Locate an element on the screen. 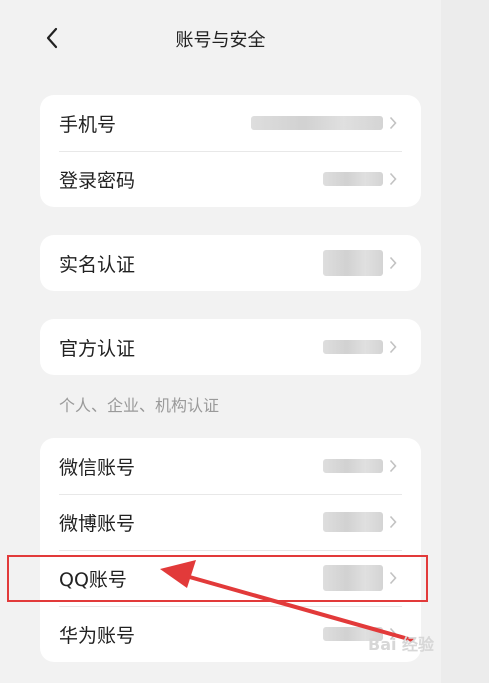  row-label: 微博账号 is located at coordinates (97, 523).